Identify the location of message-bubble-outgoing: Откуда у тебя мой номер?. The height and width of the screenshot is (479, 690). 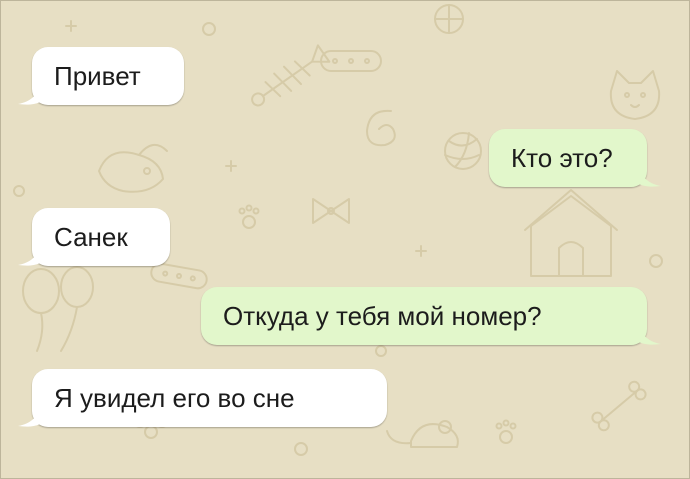
(431, 316).